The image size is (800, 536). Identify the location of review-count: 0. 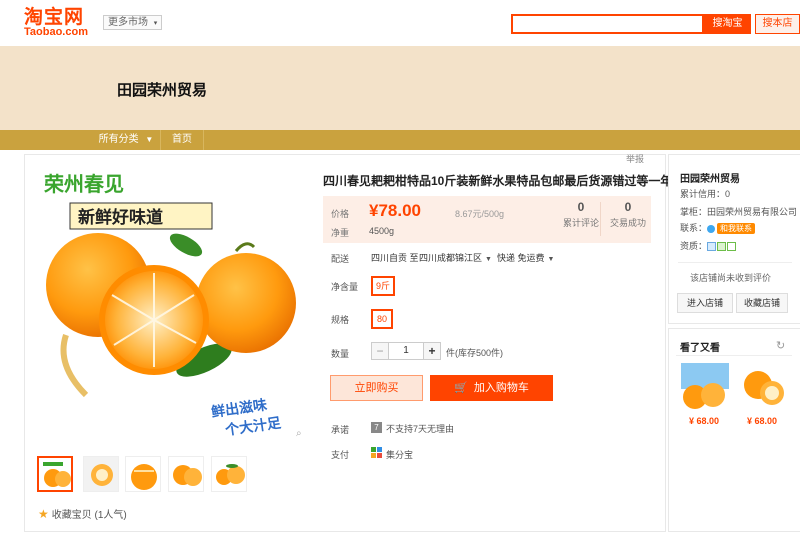
(581, 207).